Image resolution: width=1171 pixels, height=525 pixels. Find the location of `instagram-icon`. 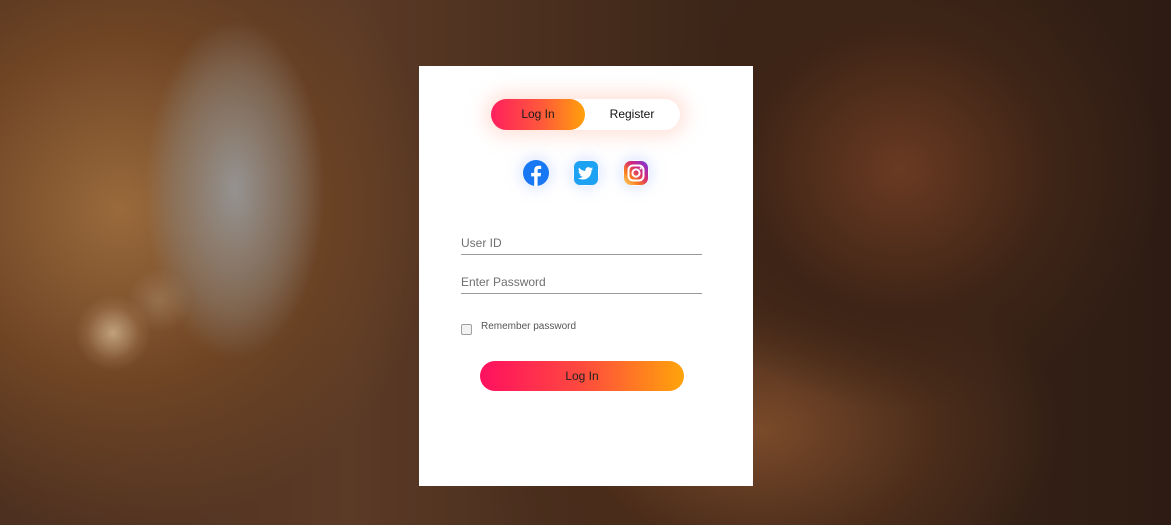

instagram-icon is located at coordinates (636, 173).